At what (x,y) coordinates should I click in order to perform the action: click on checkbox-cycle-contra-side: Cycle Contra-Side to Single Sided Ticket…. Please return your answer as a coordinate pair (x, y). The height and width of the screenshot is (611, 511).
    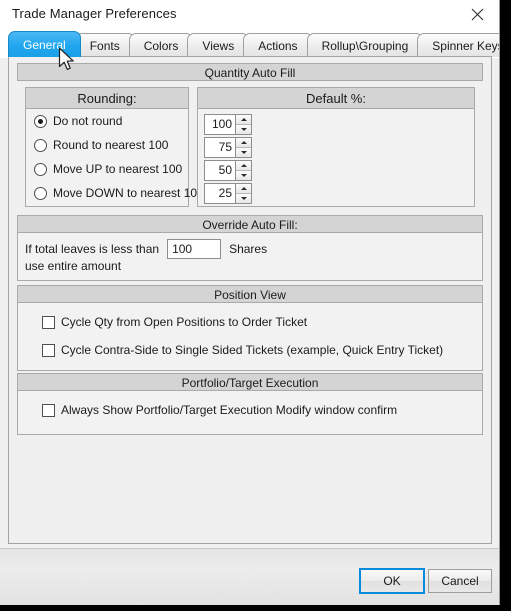
    Looking at the image, I should click on (242, 350).